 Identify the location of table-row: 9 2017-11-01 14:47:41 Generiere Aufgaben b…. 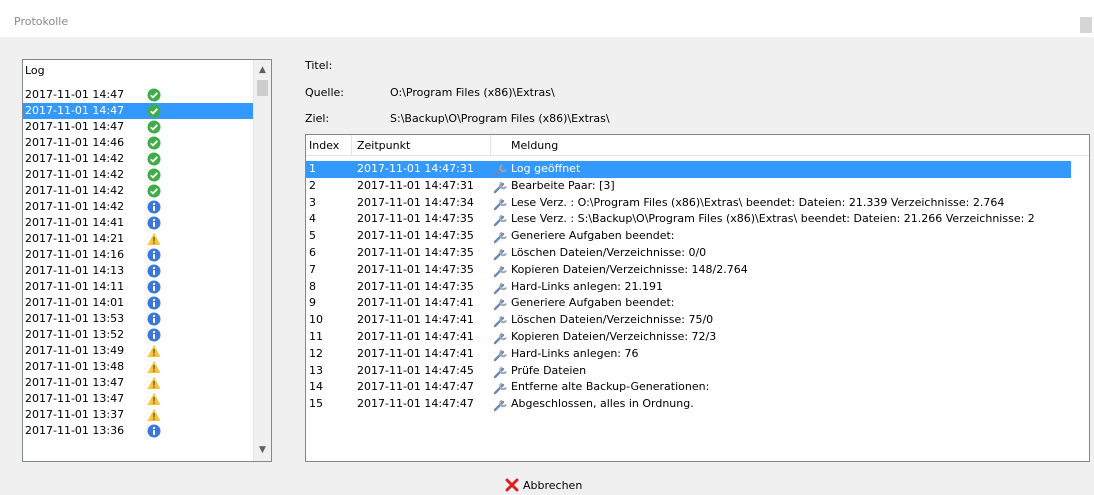
(697, 303).